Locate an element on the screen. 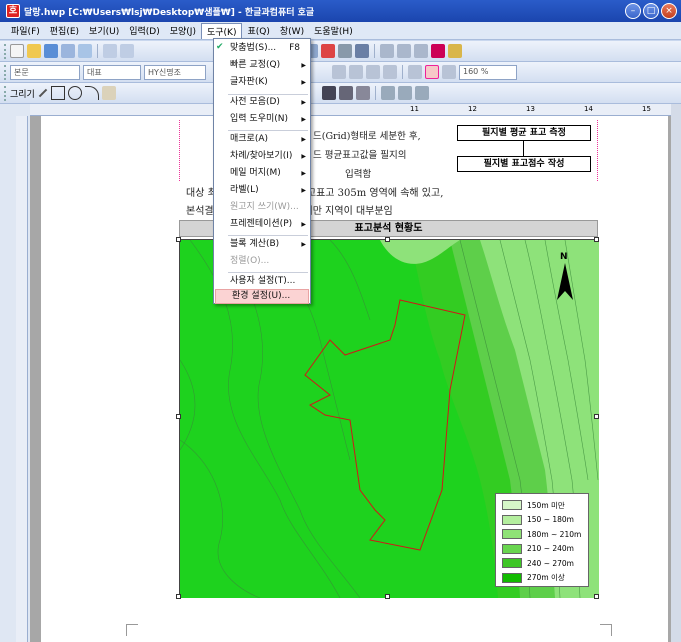 This screenshot has width=681, height=642. zoom-combo: 160 % is located at coordinates (488, 72).